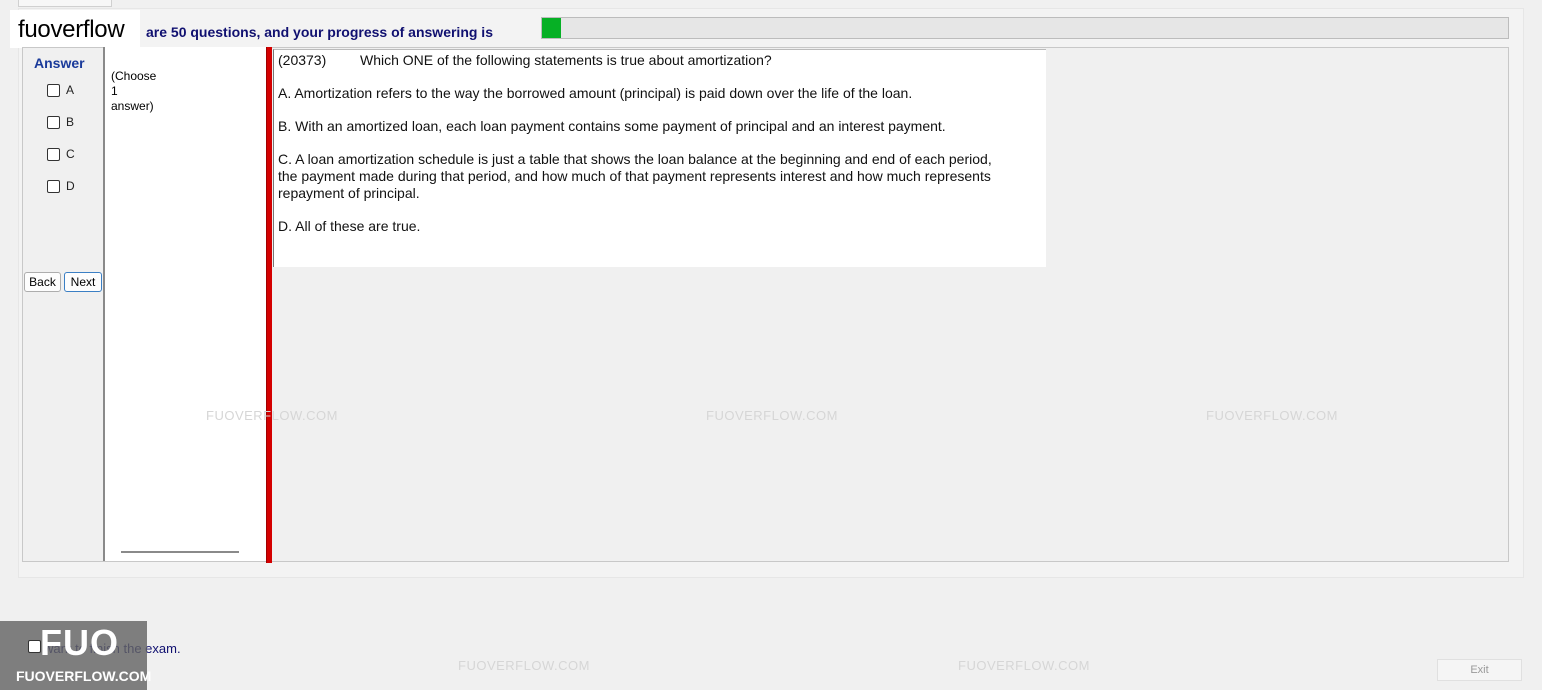  I want to click on answer-option-a: A, so click(60, 90).